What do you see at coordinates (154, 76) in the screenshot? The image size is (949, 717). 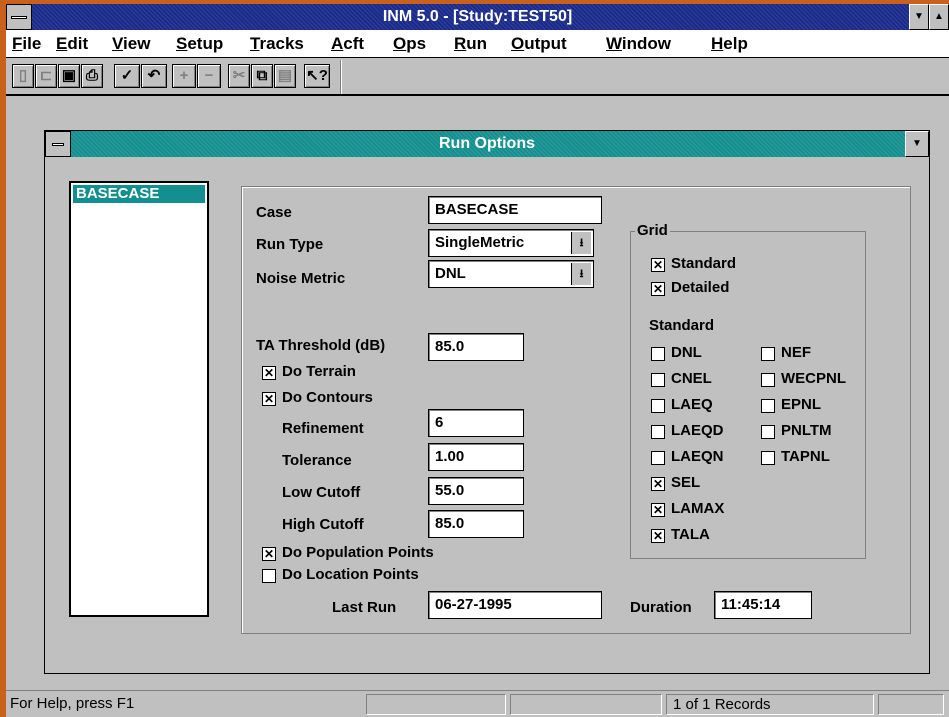 I see `undo-icon: ↶` at bounding box center [154, 76].